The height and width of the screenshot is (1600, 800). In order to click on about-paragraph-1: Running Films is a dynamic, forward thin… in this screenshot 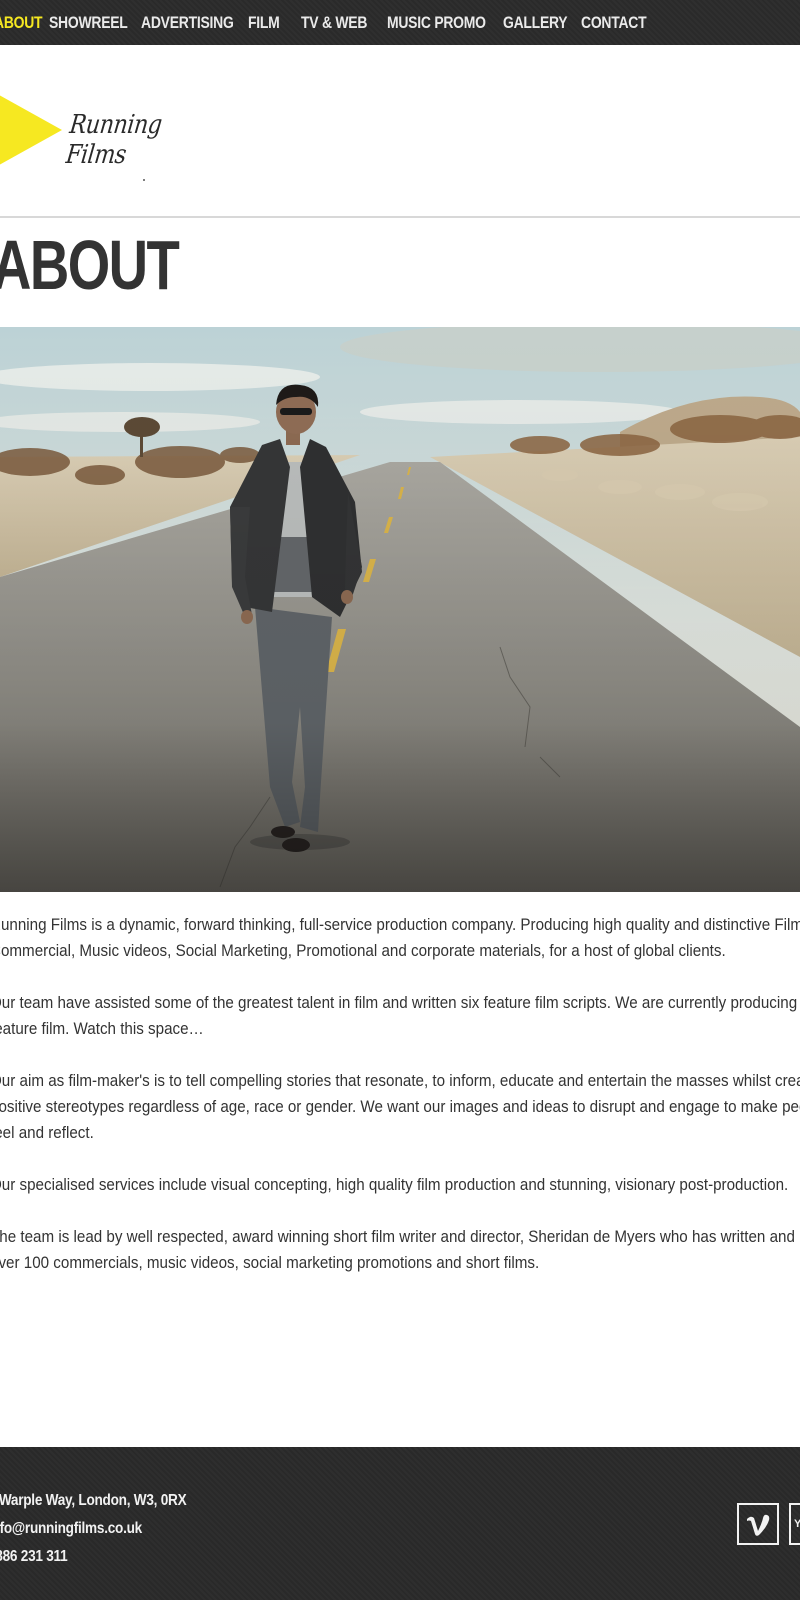, I will do `click(400, 938)`.